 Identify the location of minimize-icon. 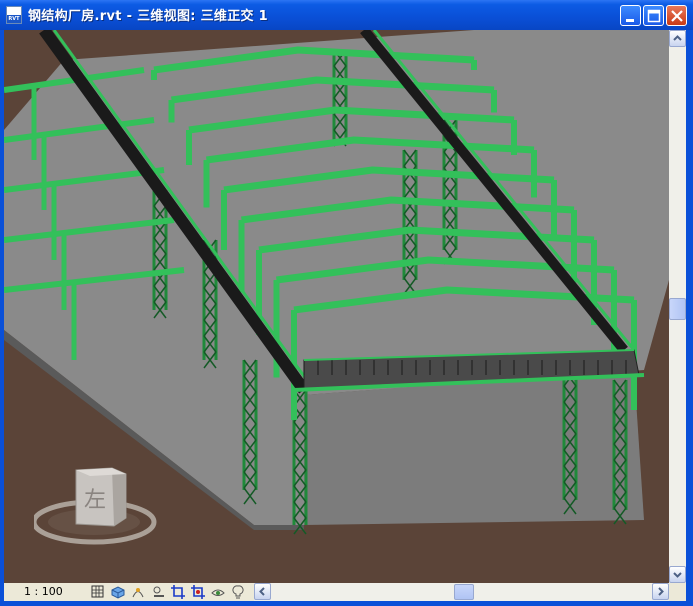
(630, 20).